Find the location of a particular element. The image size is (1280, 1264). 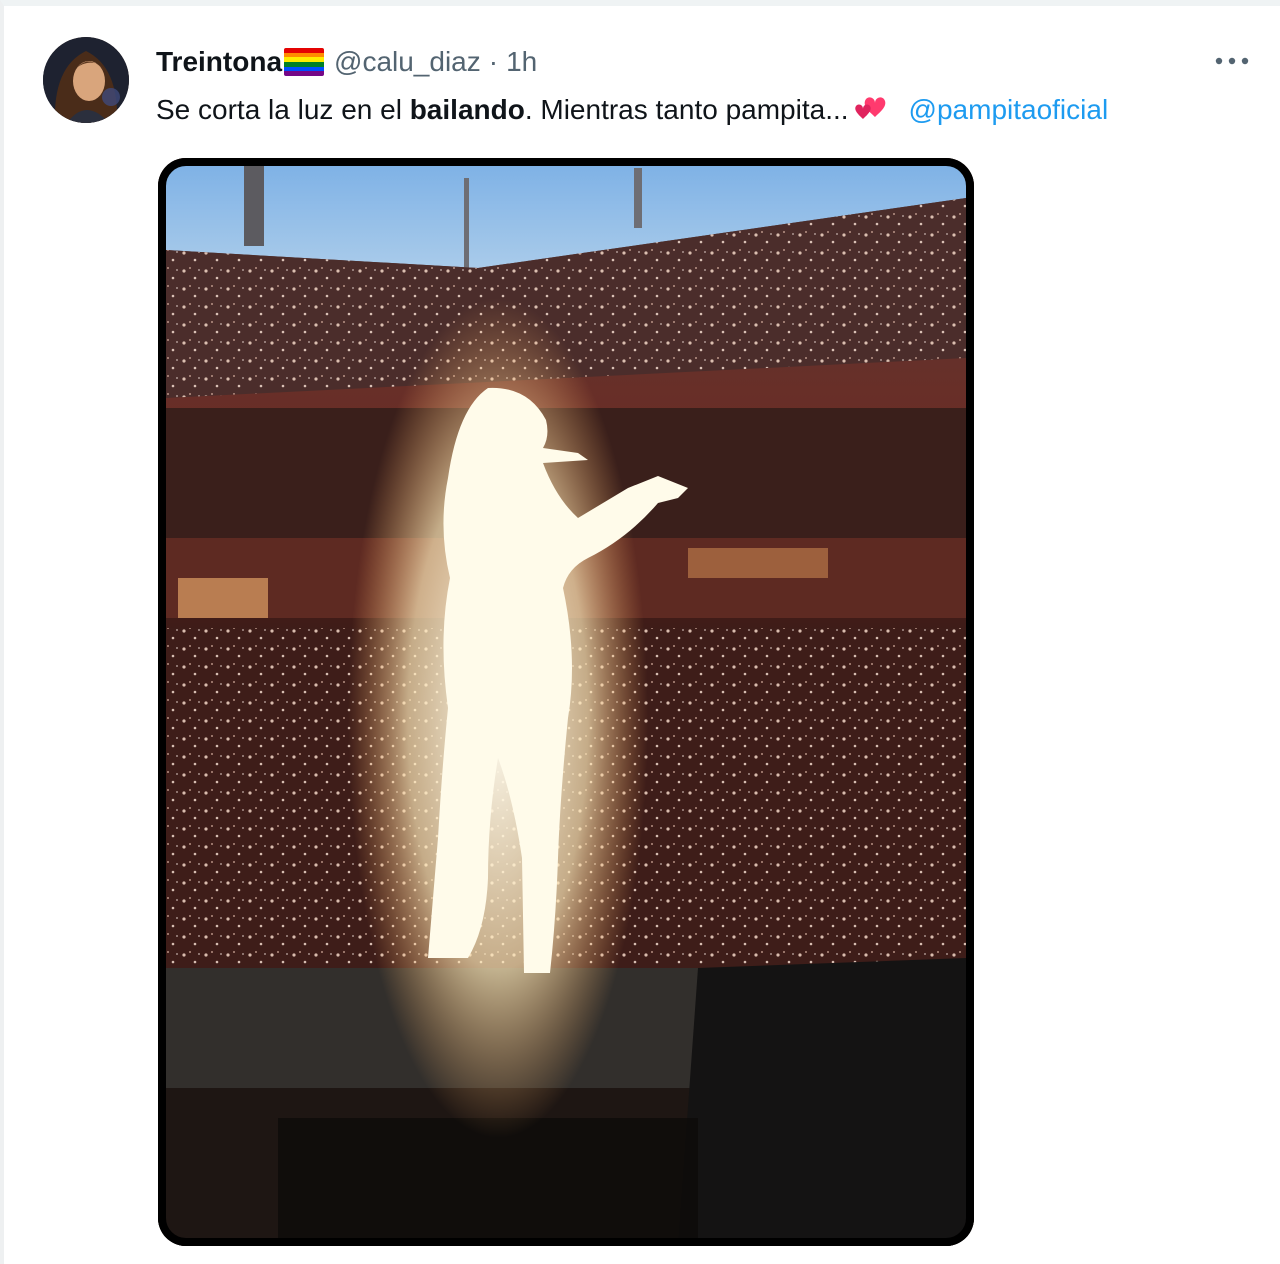

mention-link: @pampitaoficial is located at coordinates (1009, 109).